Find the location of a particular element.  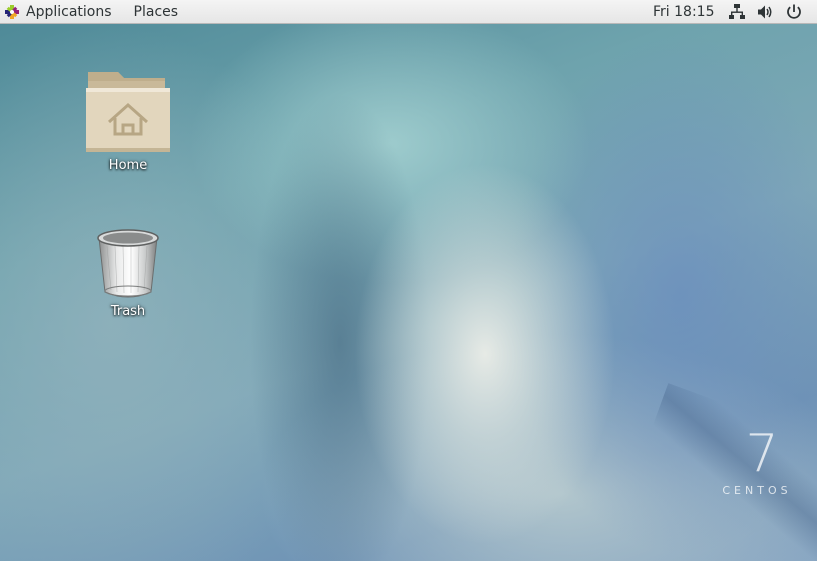

trash-icon is located at coordinates (128, 263).